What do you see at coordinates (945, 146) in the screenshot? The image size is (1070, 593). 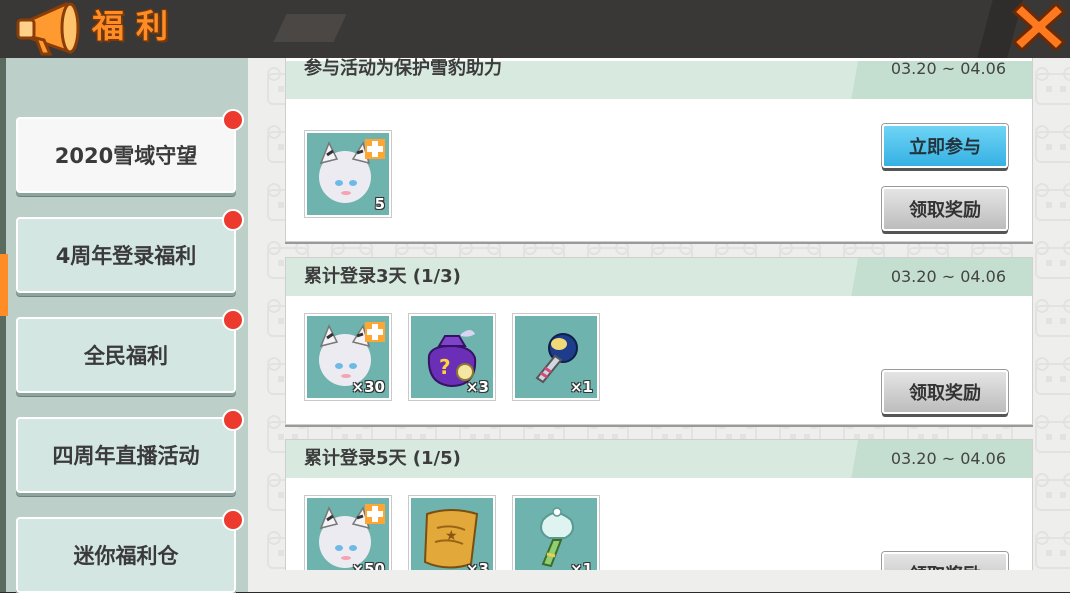 I see `join-now-button: 立即参与` at bounding box center [945, 146].